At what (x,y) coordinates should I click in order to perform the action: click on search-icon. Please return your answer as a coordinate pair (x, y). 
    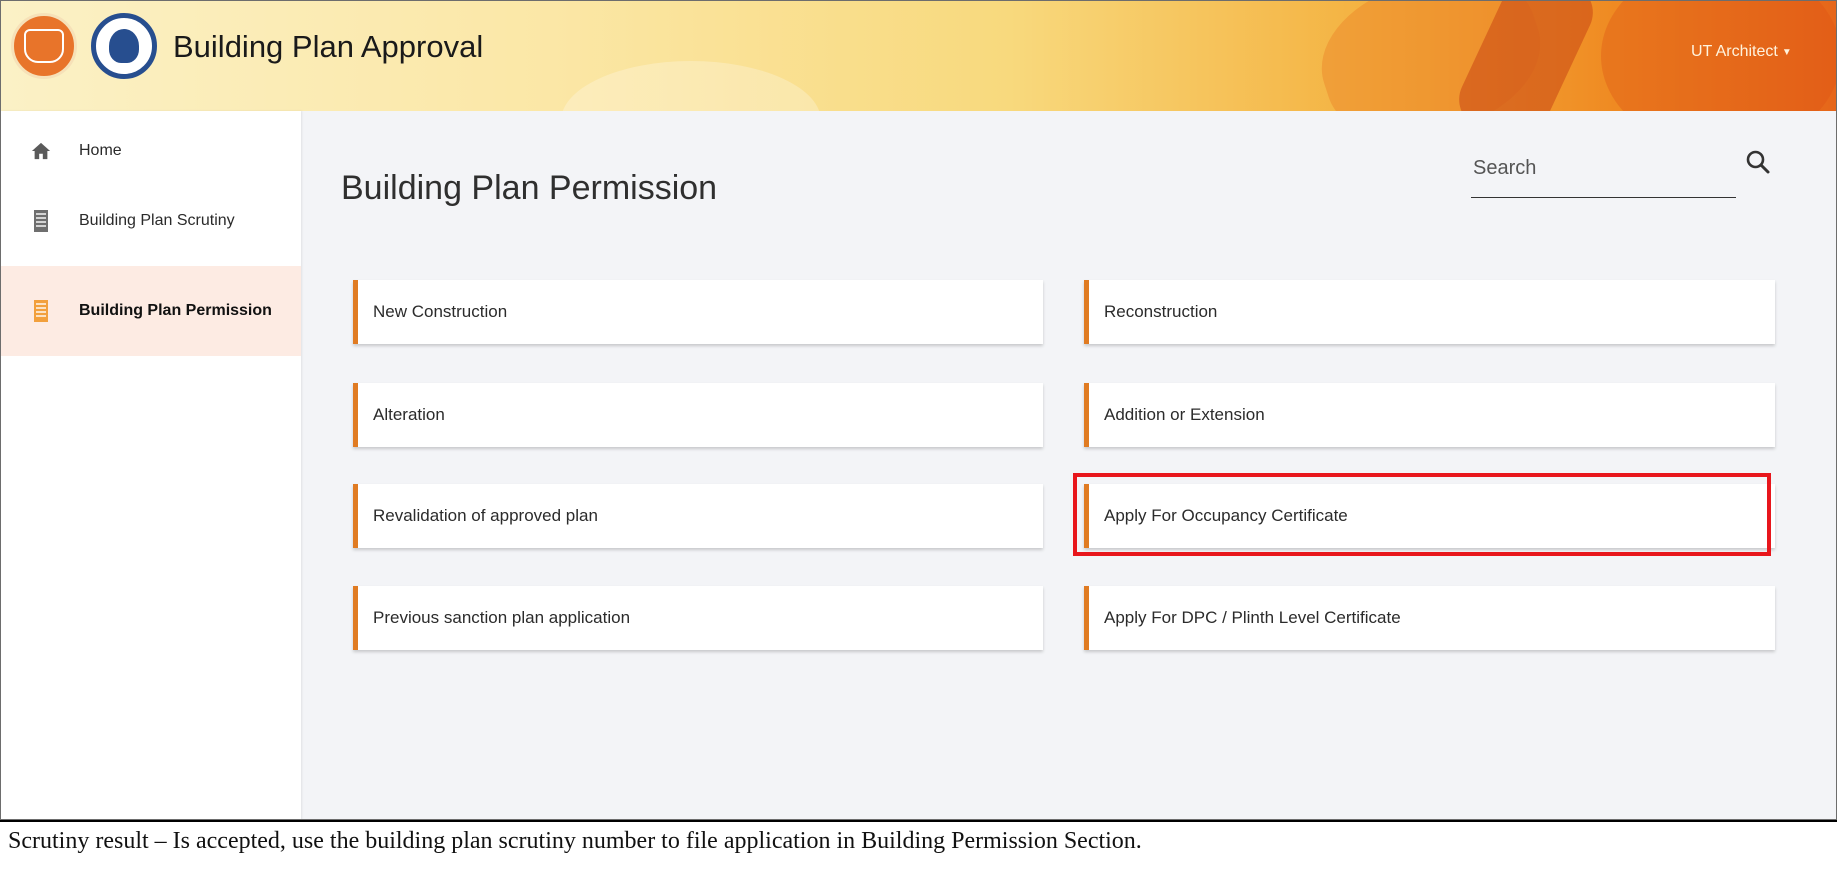
    Looking at the image, I should click on (1758, 162).